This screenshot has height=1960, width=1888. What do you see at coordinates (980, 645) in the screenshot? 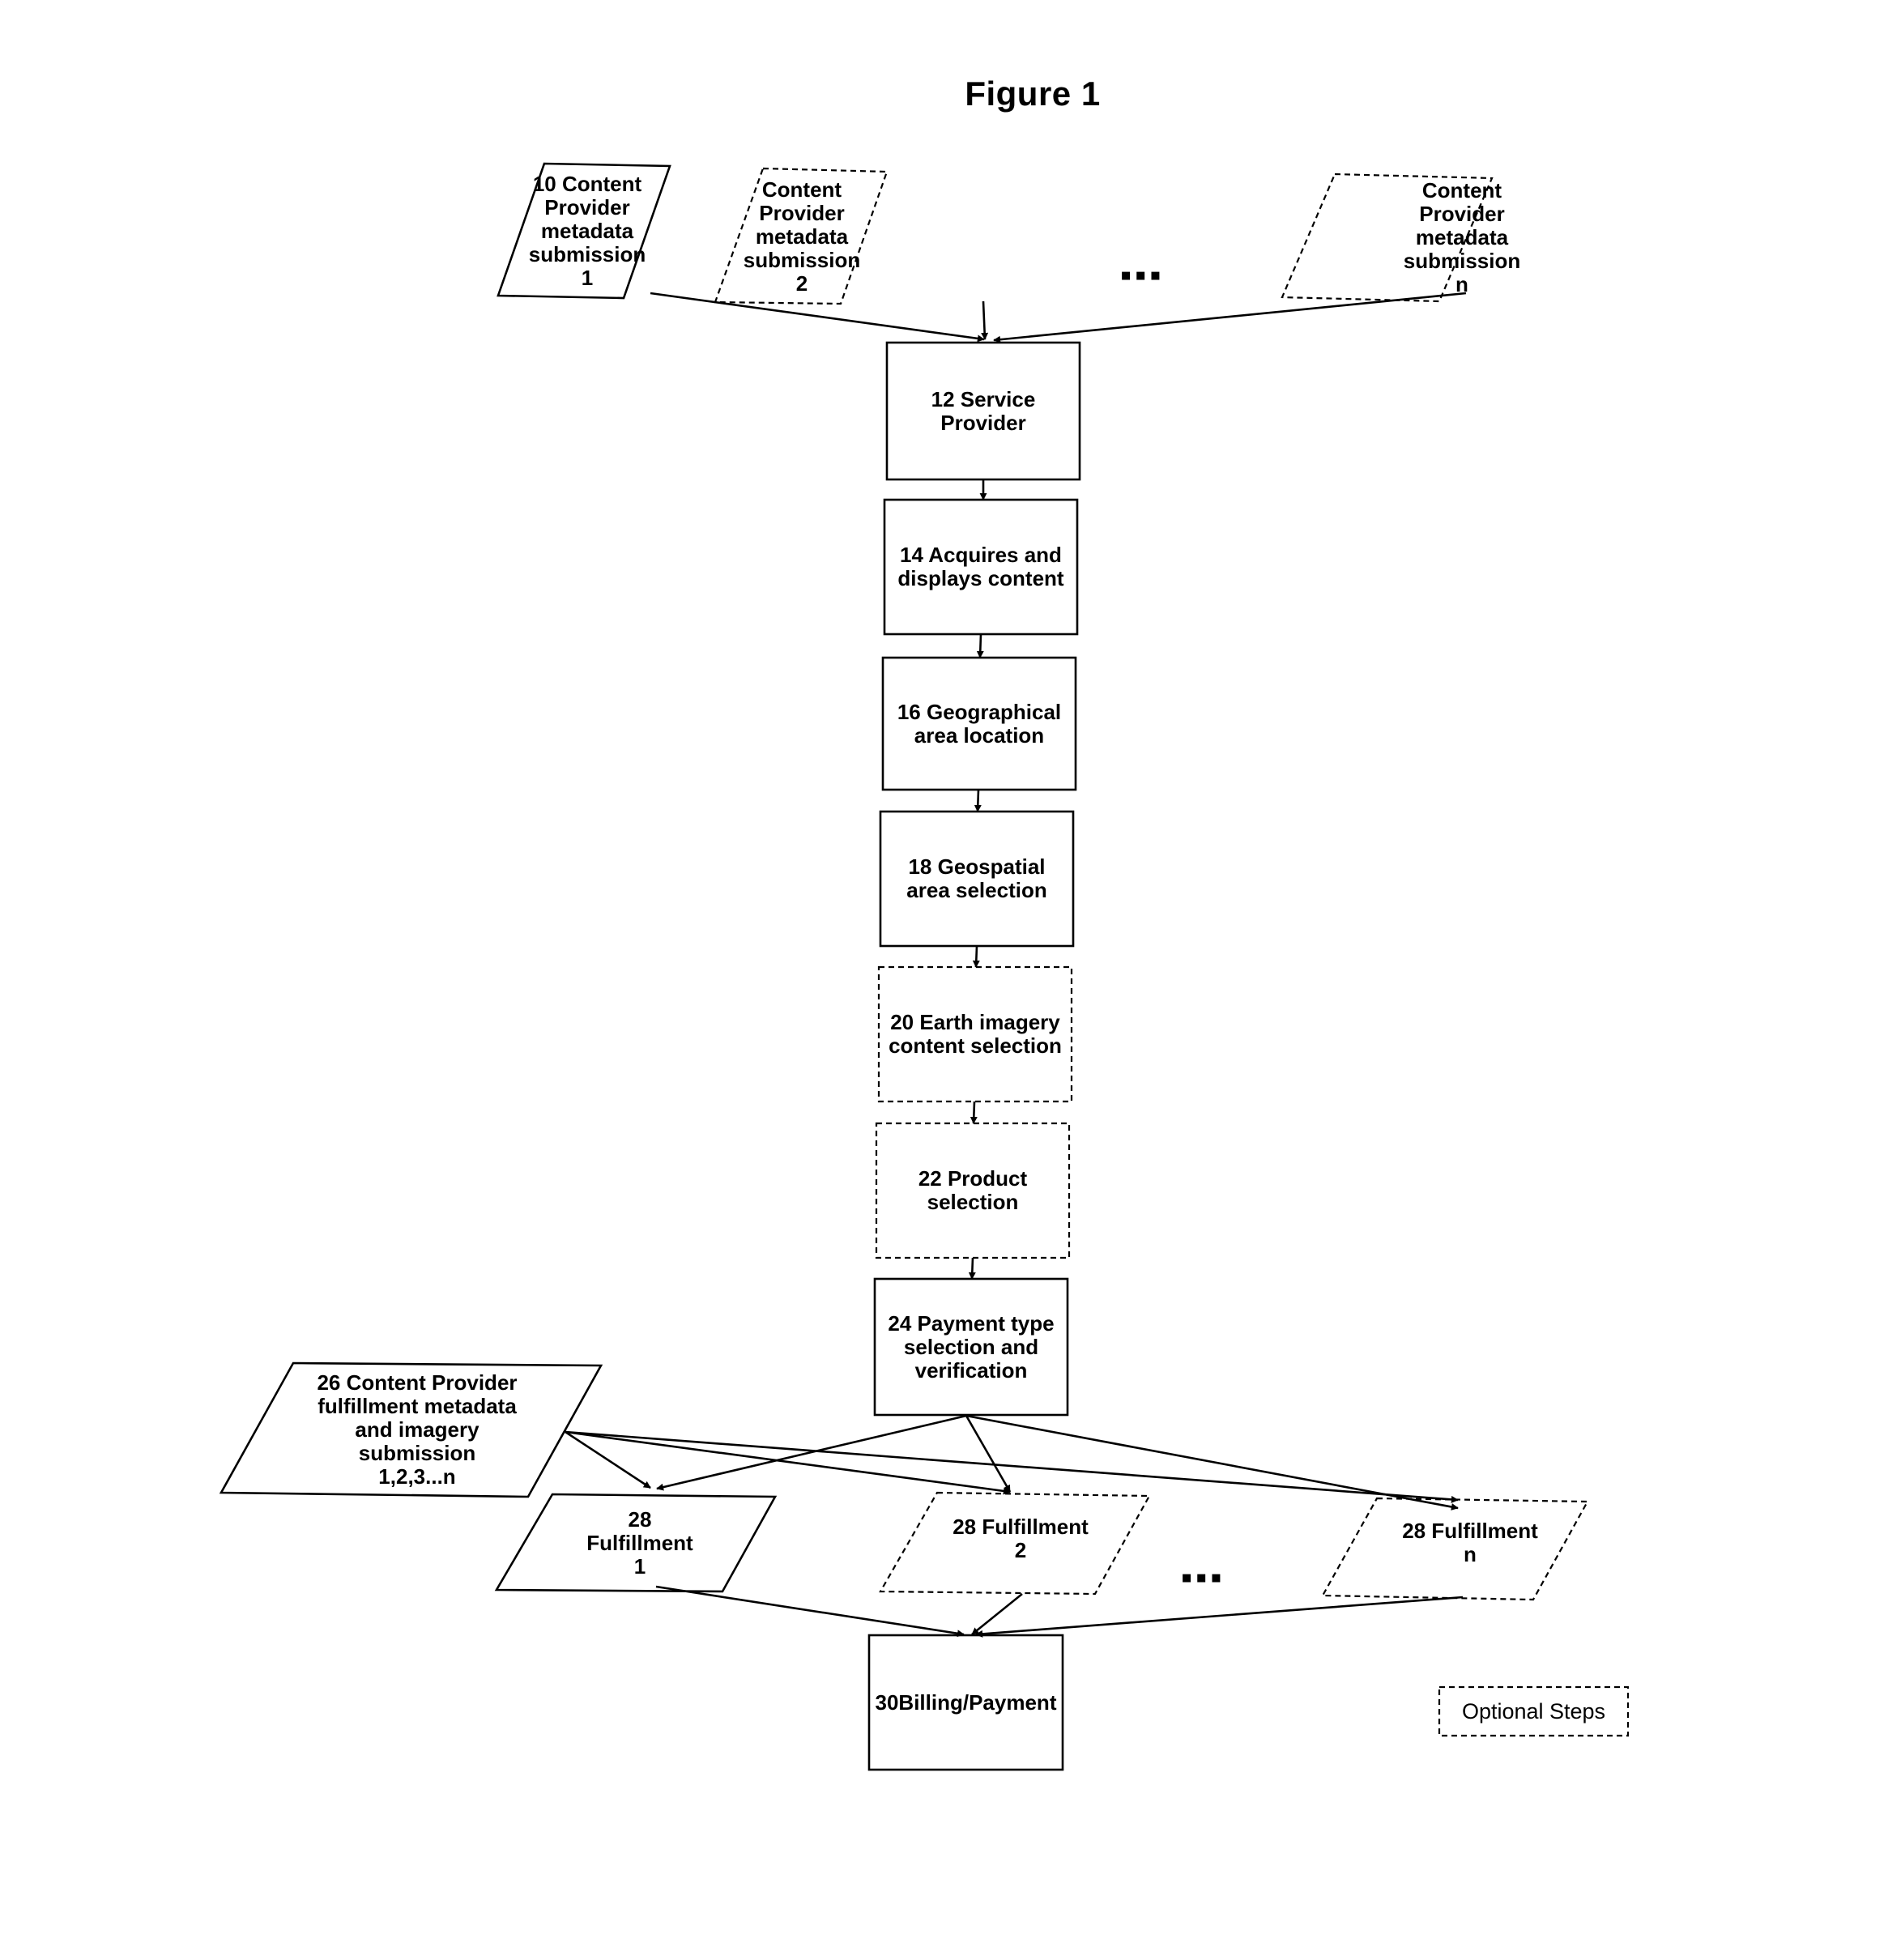
I see `edge-n14-to-n16` at bounding box center [980, 645].